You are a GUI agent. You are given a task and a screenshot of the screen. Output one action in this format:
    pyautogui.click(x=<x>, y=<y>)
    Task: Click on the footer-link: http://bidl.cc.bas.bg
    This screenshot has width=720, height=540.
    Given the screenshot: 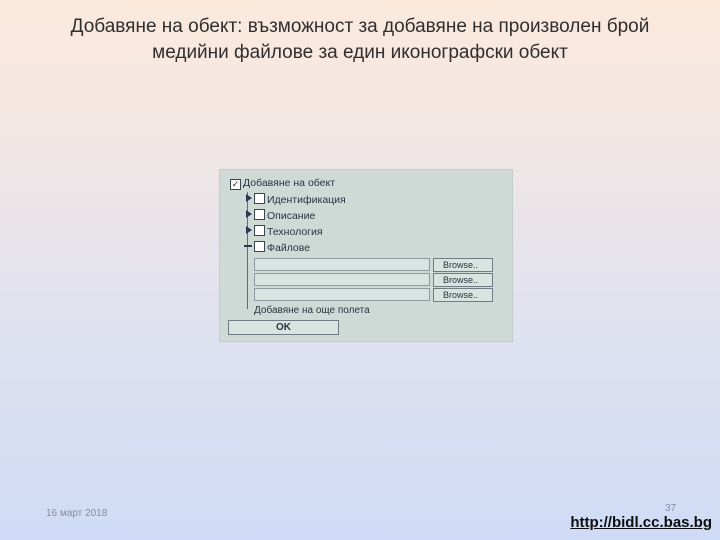 What is the action you would take?
    pyautogui.click(x=641, y=522)
    